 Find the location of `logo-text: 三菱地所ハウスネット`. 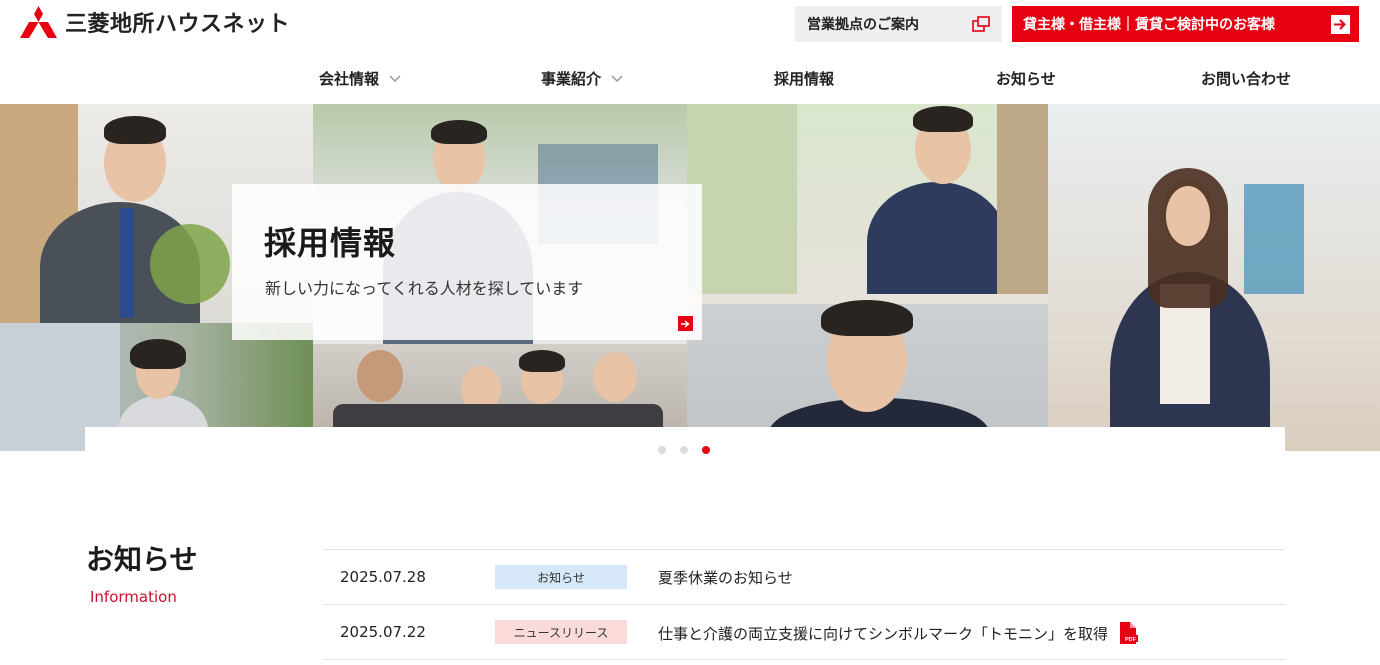

logo-text: 三菱地所ハウスネット is located at coordinates (178, 24).